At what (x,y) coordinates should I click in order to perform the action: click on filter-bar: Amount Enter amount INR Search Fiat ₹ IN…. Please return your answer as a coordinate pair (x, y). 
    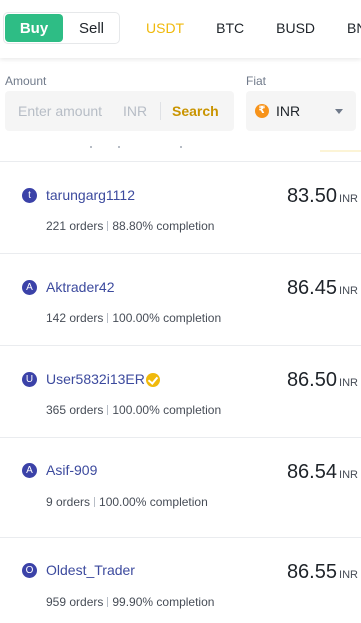
    Looking at the image, I should click on (180, 101).